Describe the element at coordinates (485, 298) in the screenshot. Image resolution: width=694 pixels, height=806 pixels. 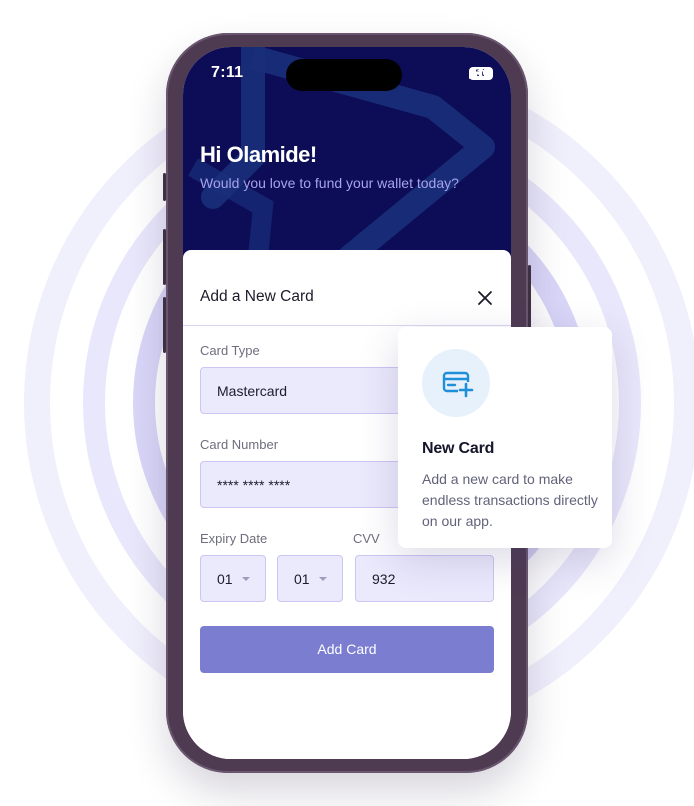
I see `close-icon` at that location.